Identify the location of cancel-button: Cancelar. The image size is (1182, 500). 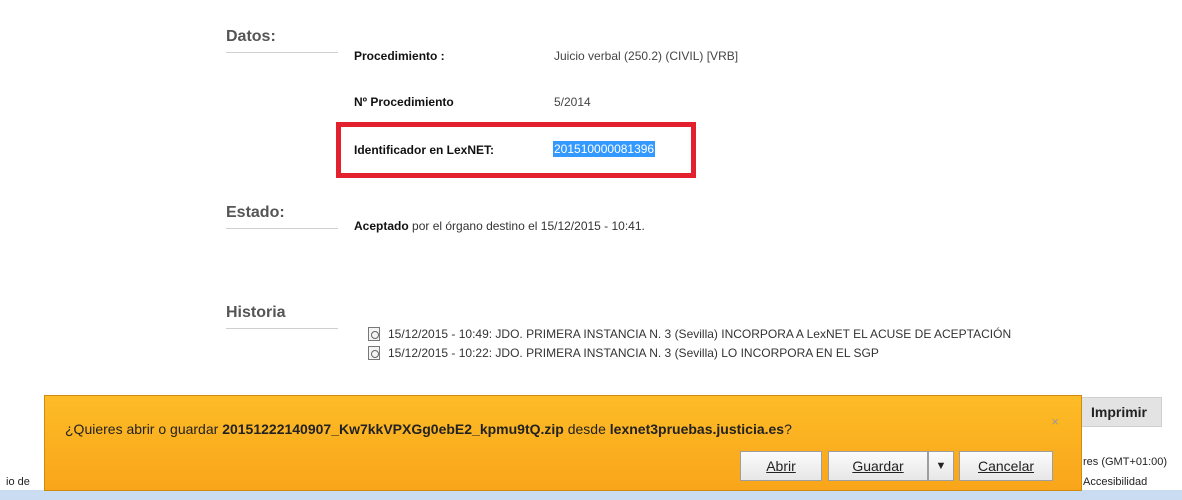
(1006, 466).